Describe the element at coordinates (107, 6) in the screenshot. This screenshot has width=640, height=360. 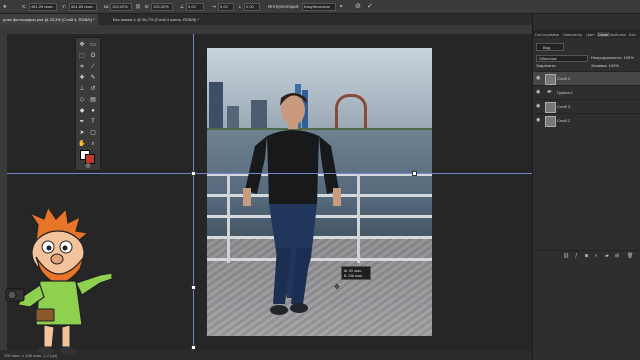
I see `w-label: Ш:` at that location.